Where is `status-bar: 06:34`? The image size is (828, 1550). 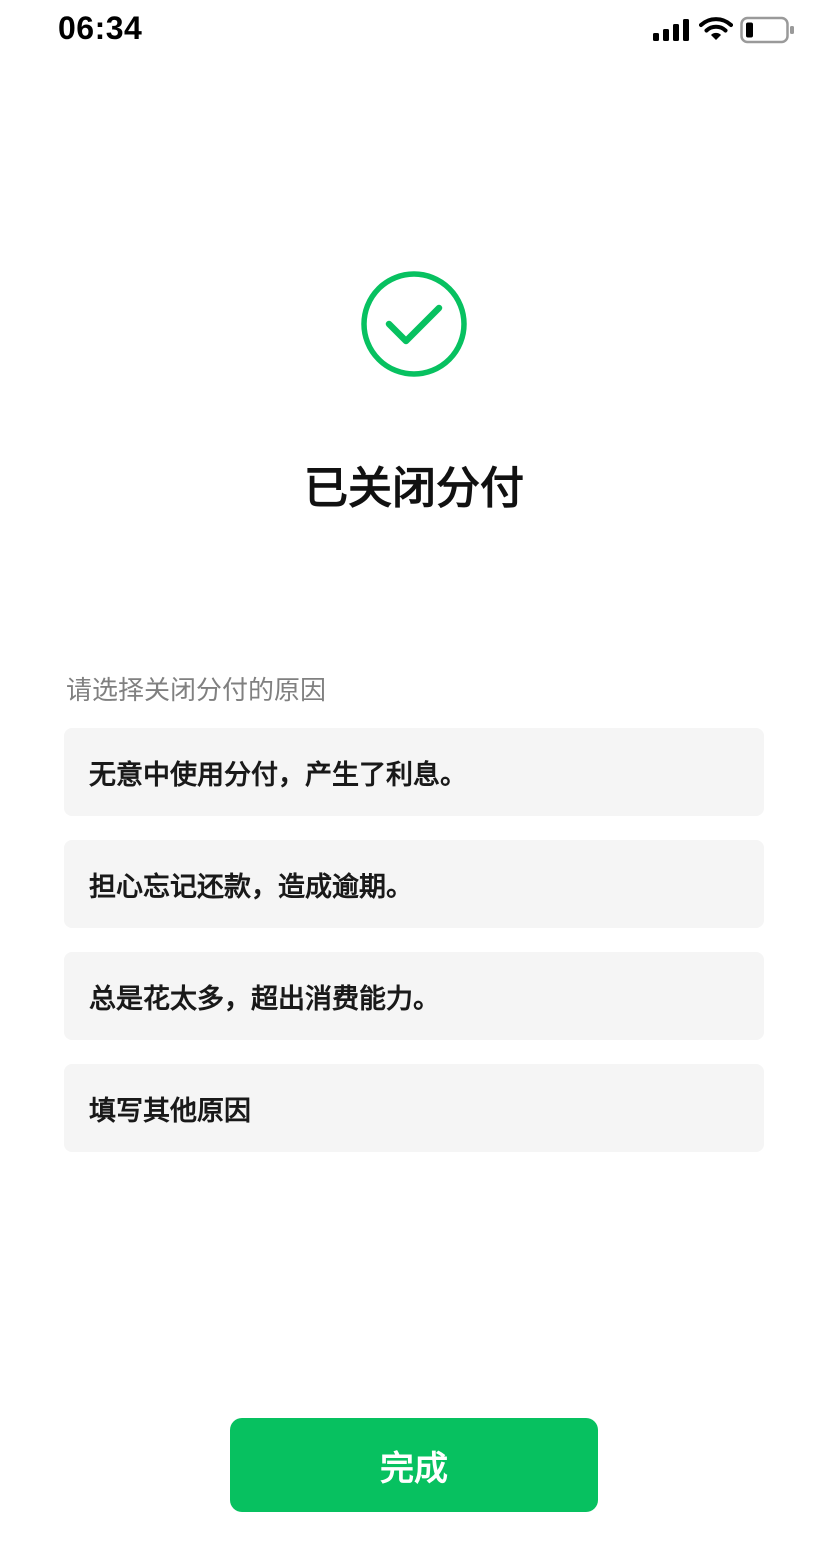 status-bar: 06:34 is located at coordinates (414, 31).